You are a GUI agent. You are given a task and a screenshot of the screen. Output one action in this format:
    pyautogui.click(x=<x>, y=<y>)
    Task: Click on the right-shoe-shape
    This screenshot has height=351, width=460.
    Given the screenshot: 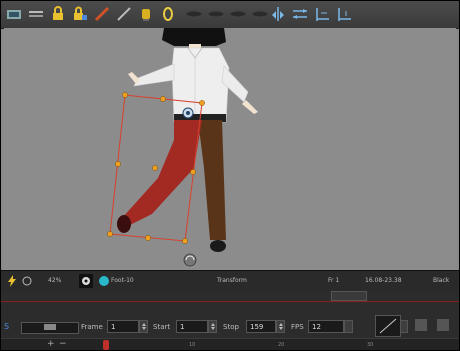 What is the action you would take?
    pyautogui.click(x=218, y=246)
    